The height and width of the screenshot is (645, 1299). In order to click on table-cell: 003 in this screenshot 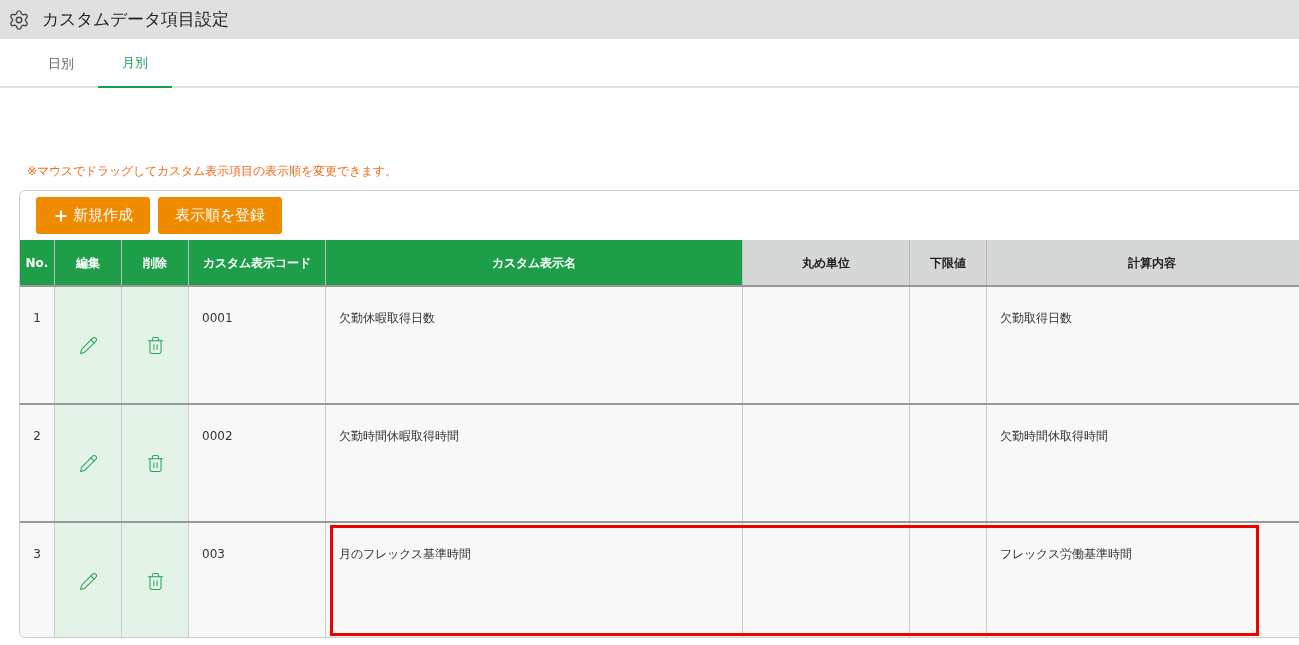, I will do `click(257, 580)`.